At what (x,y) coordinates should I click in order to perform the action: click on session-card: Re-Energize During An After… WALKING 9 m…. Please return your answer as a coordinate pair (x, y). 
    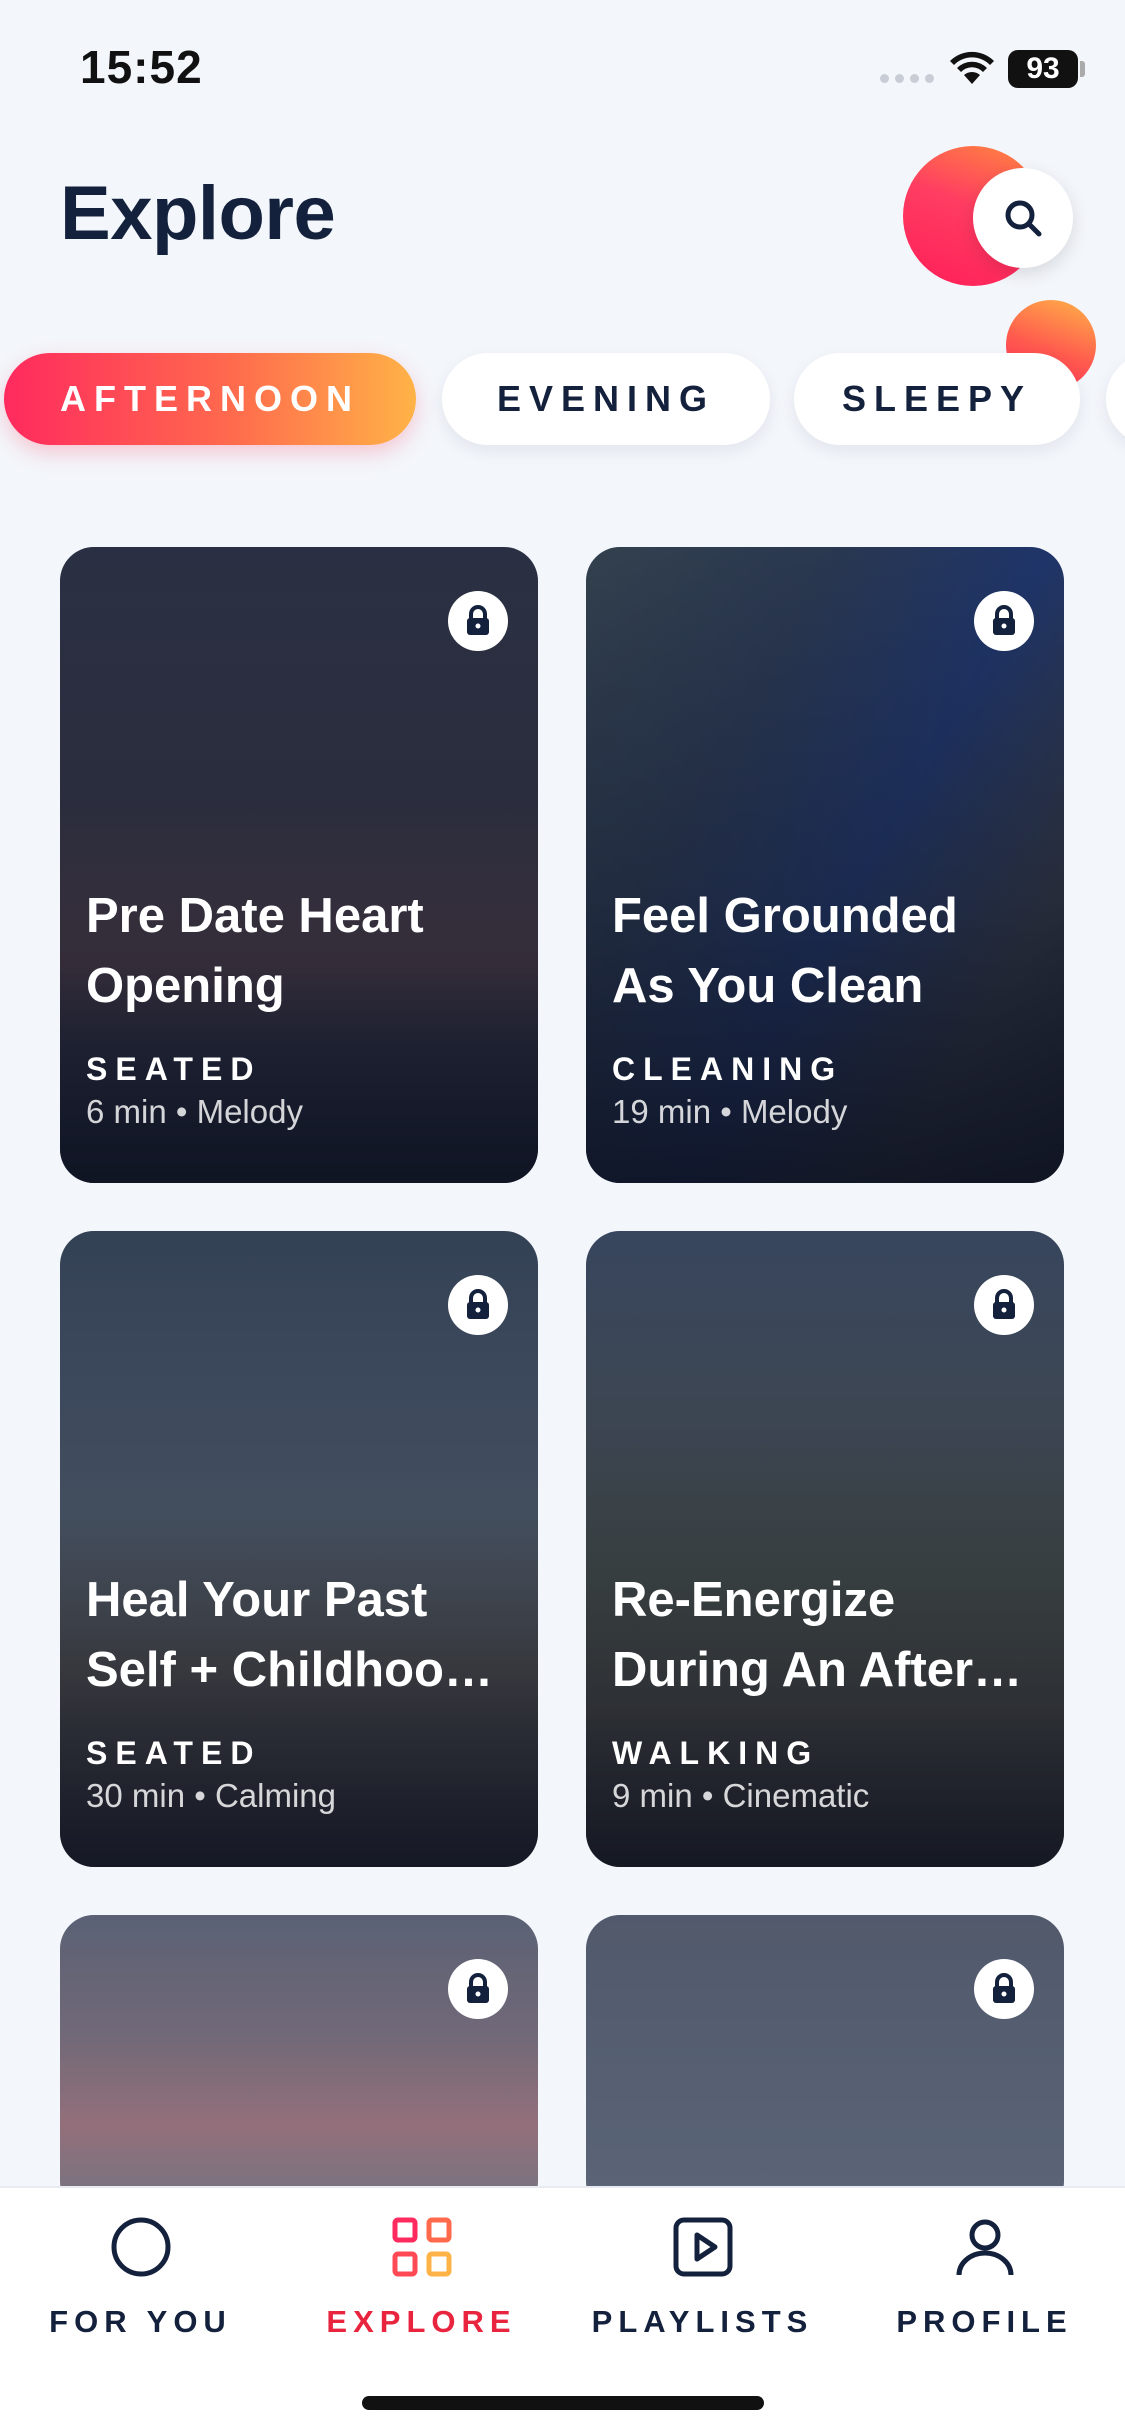
    Looking at the image, I should click on (825, 1549).